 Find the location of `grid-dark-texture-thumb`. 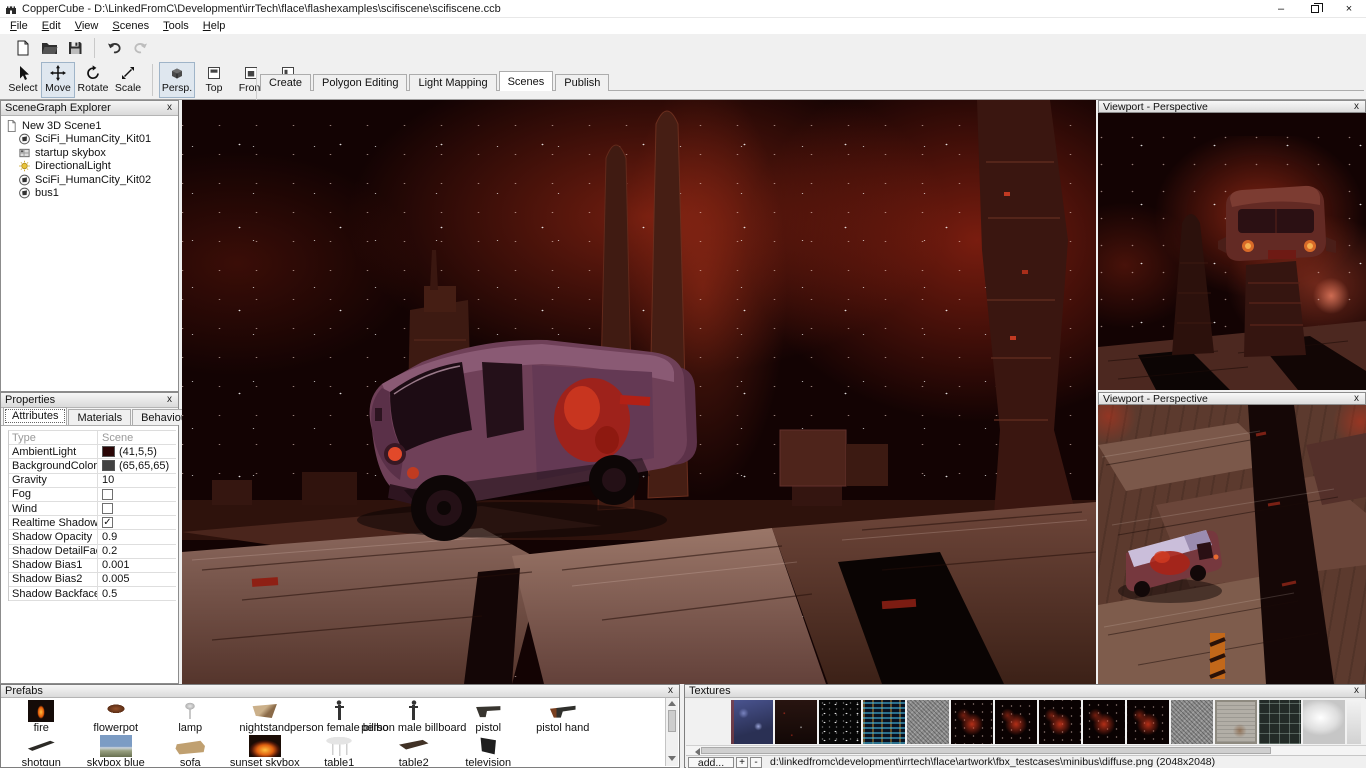

grid-dark-texture-thumb is located at coordinates (1280, 722).